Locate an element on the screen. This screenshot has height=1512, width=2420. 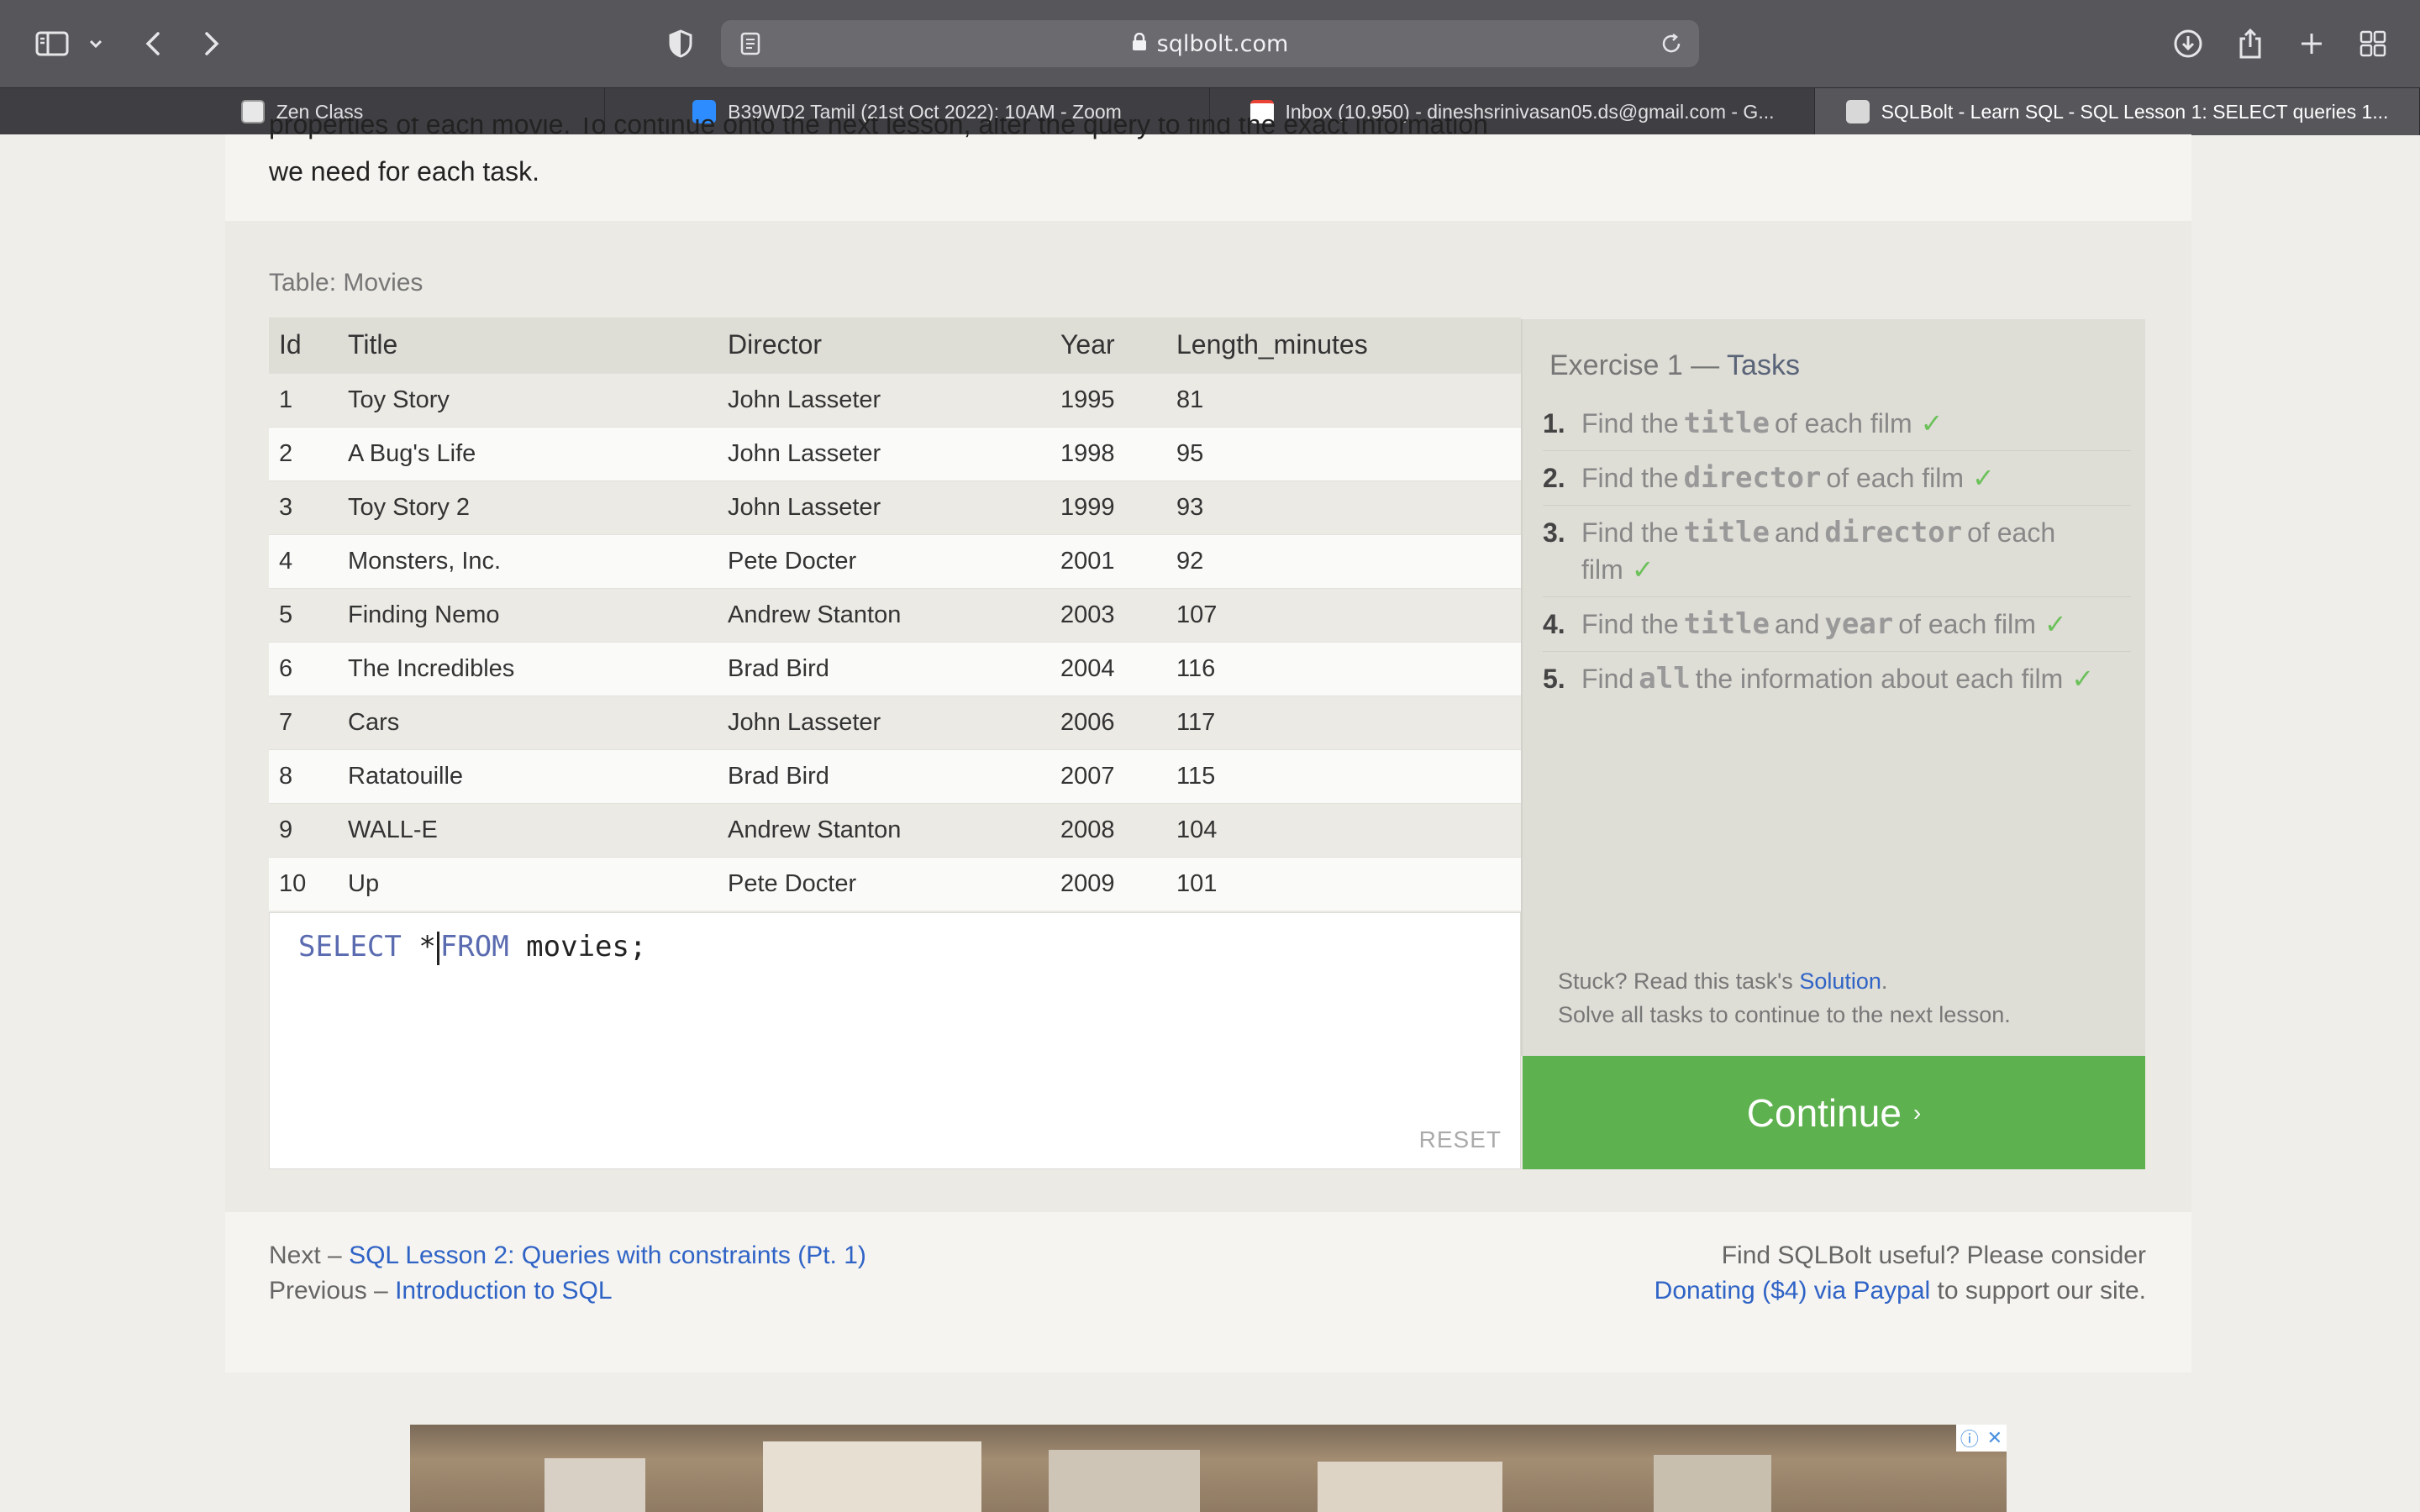
task-number: 3. is located at coordinates (1554, 532).